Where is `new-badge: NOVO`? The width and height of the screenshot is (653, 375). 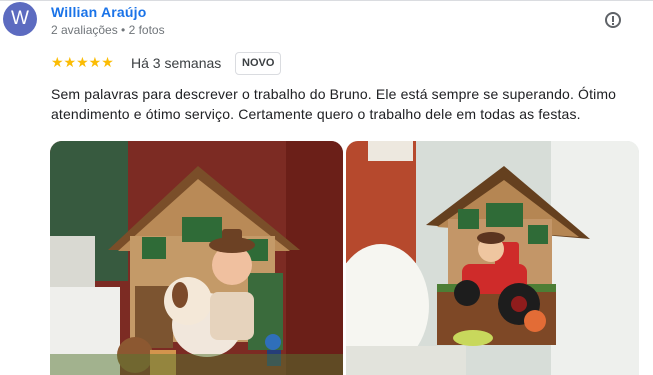
new-badge: NOVO is located at coordinates (258, 63).